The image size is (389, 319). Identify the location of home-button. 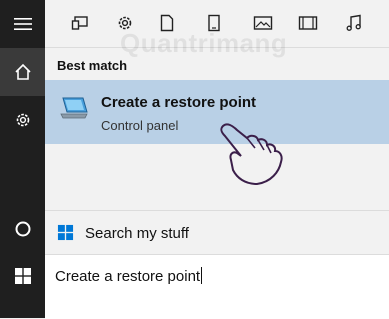
(22, 72).